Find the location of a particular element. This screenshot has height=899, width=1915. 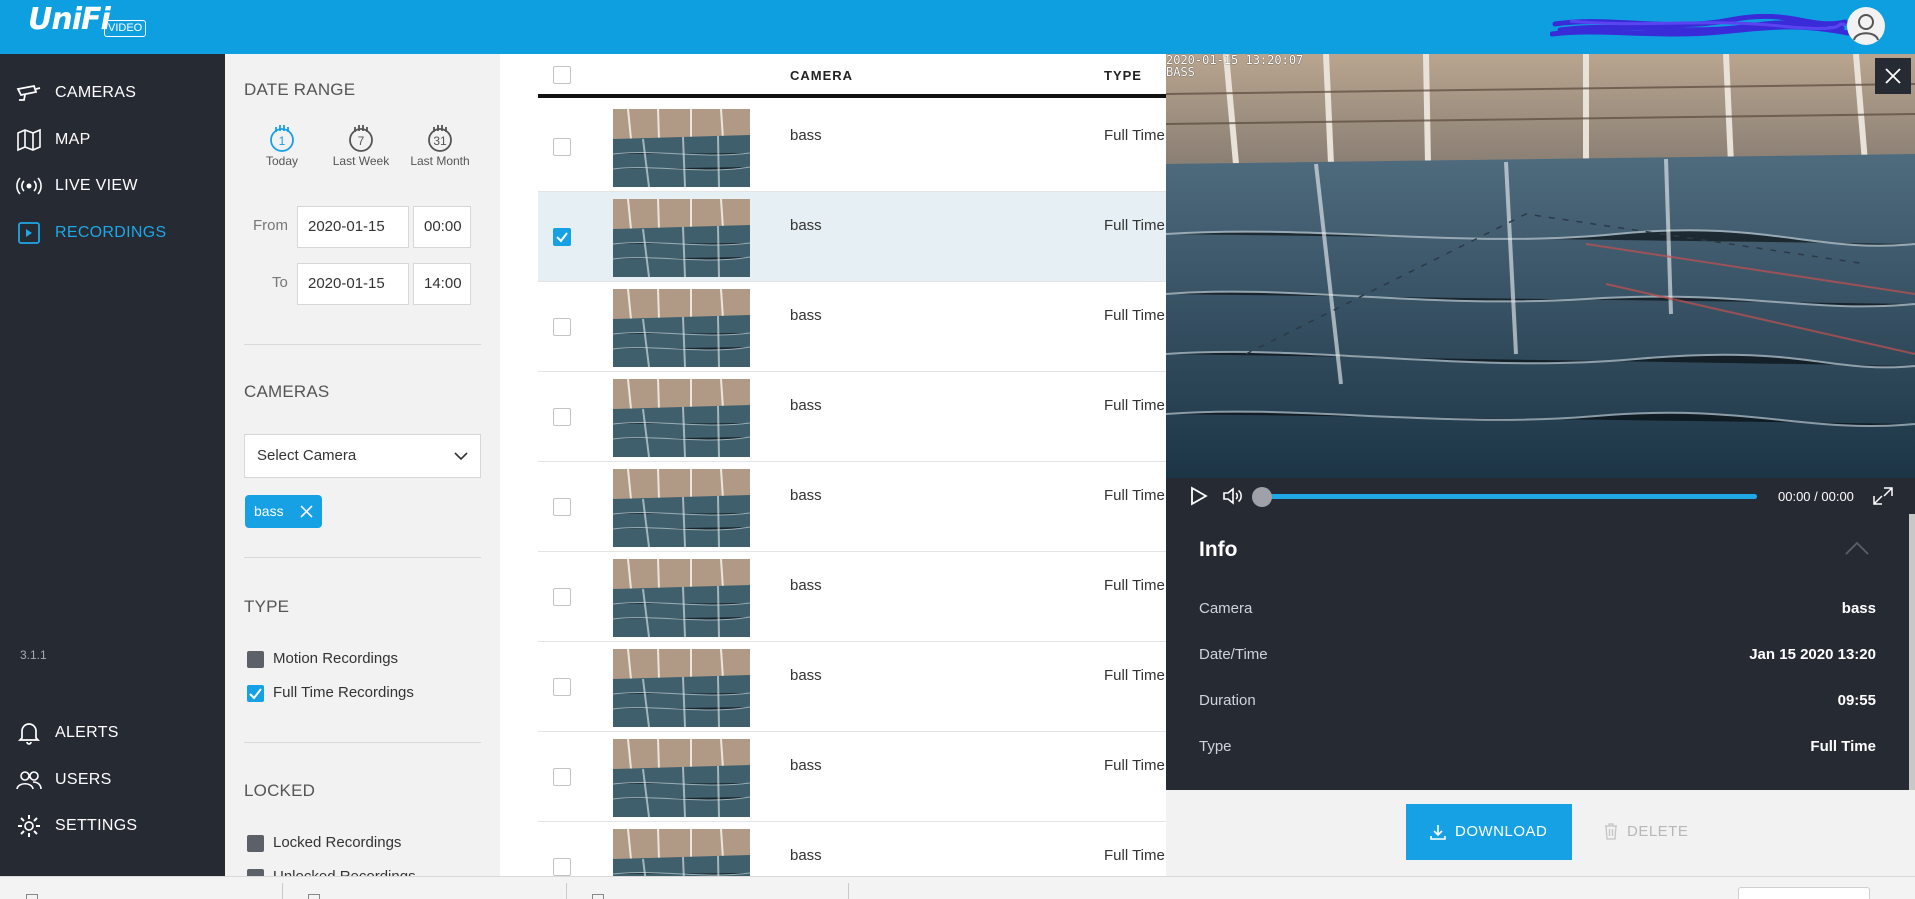

partial-button is located at coordinates (1804, 893).